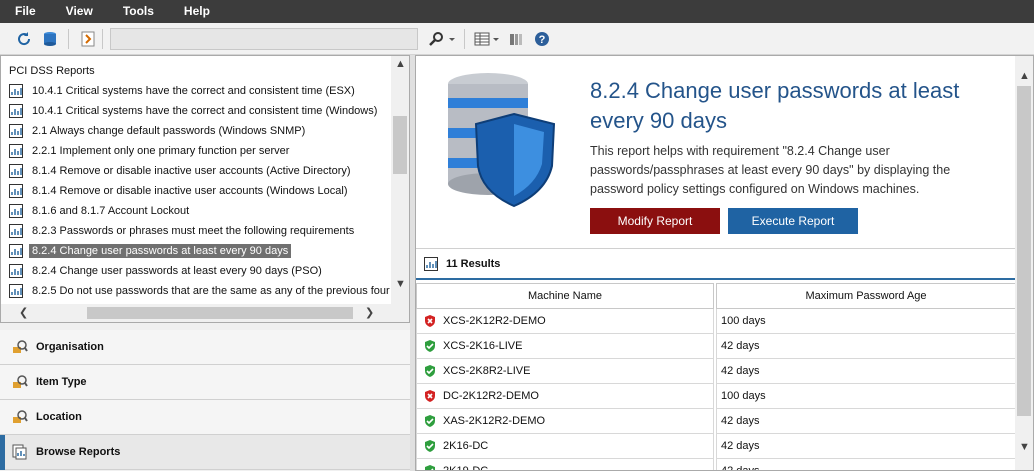  What do you see at coordinates (866, 396) in the screenshot?
I see `cell-max-password-age: 100 days` at bounding box center [866, 396].